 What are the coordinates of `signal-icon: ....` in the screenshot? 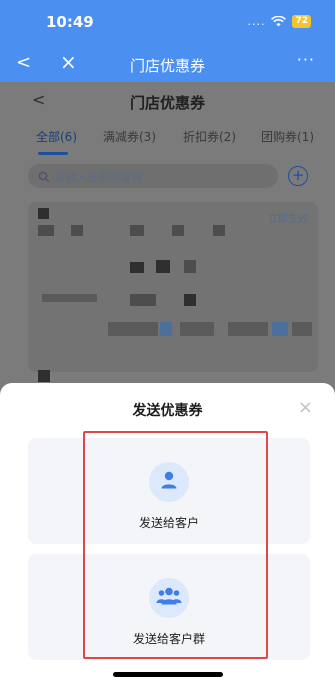 It's located at (256, 21).